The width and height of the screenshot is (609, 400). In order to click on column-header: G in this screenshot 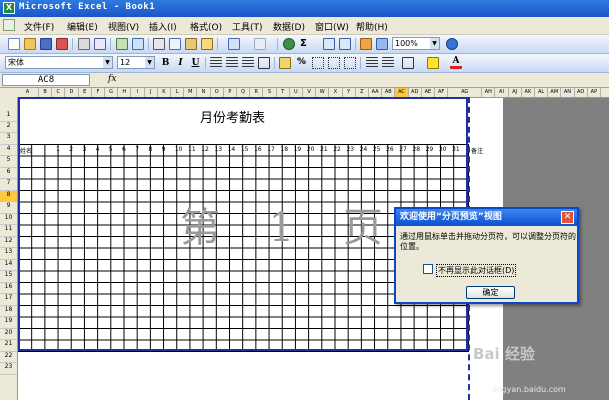, I will do `click(112, 92)`.